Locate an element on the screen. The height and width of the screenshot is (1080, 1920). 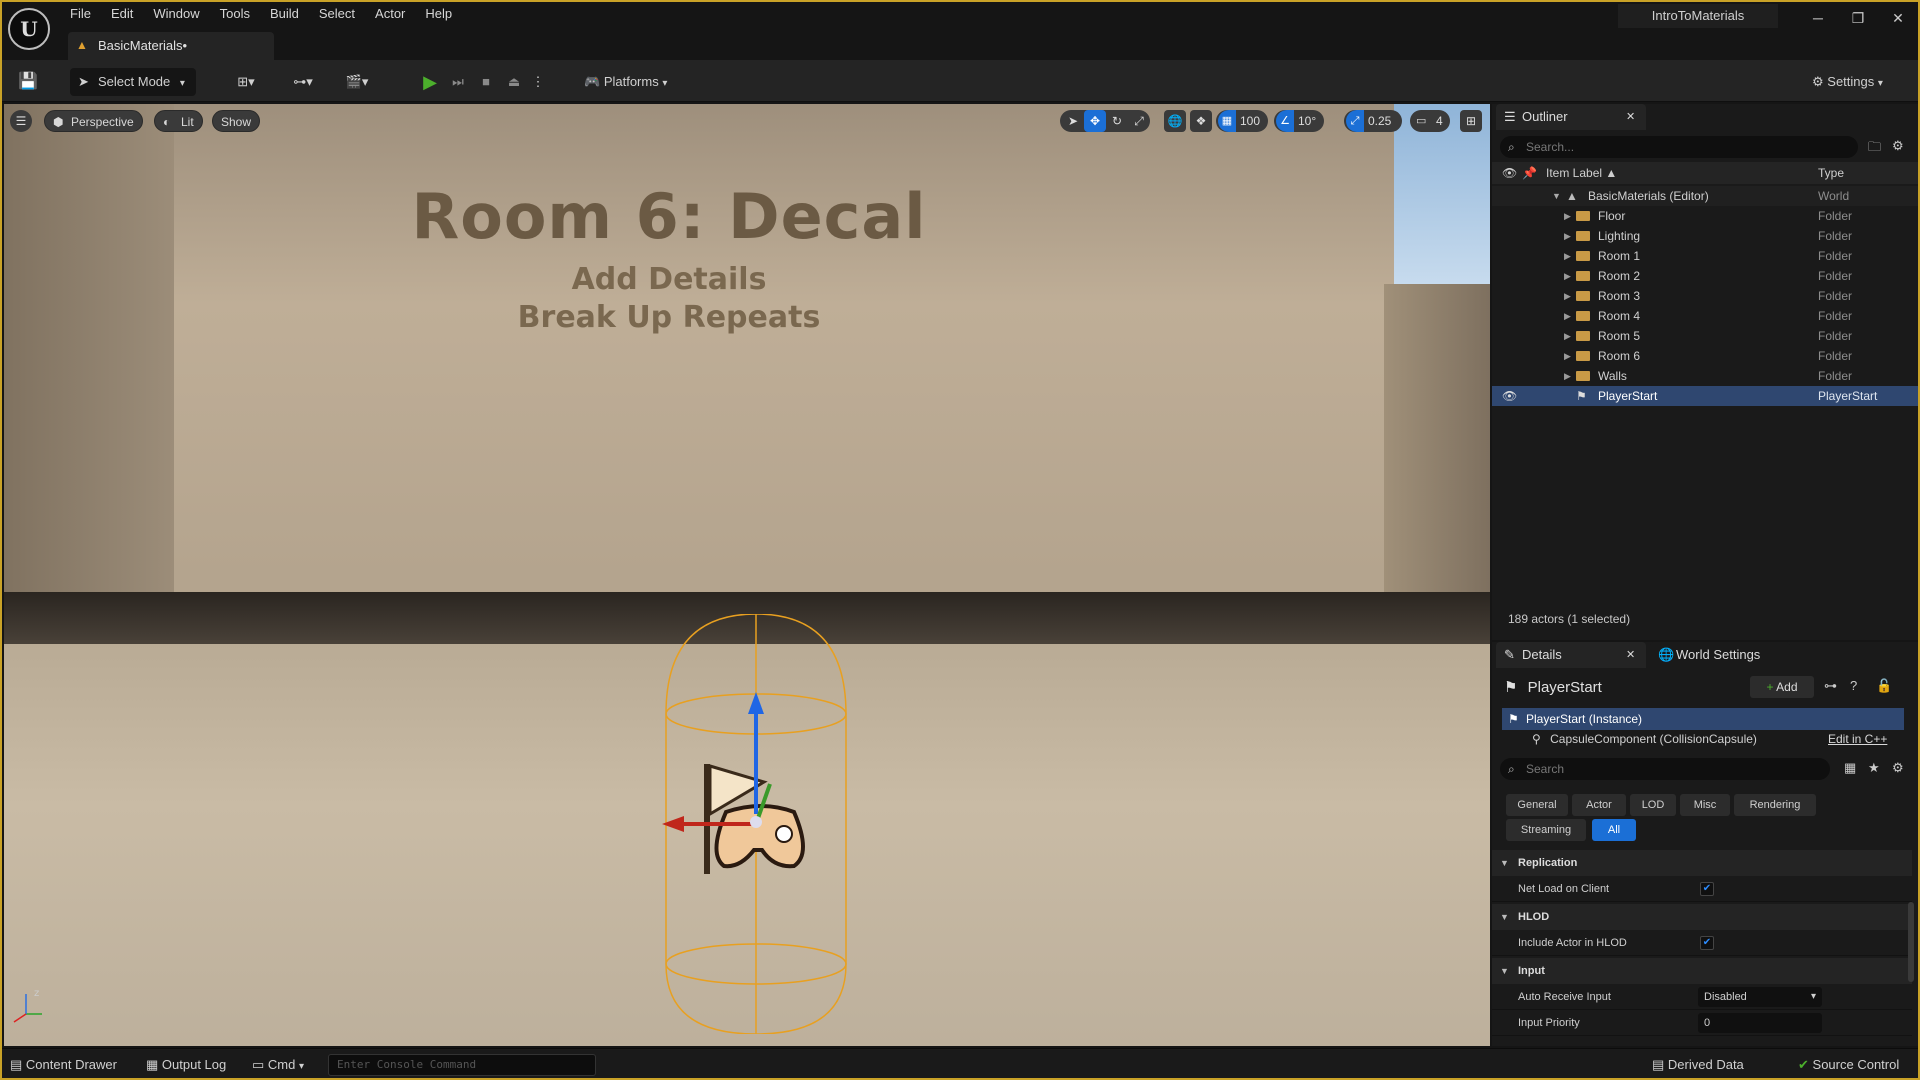
help-icon: ? is located at coordinates (1853, 685).